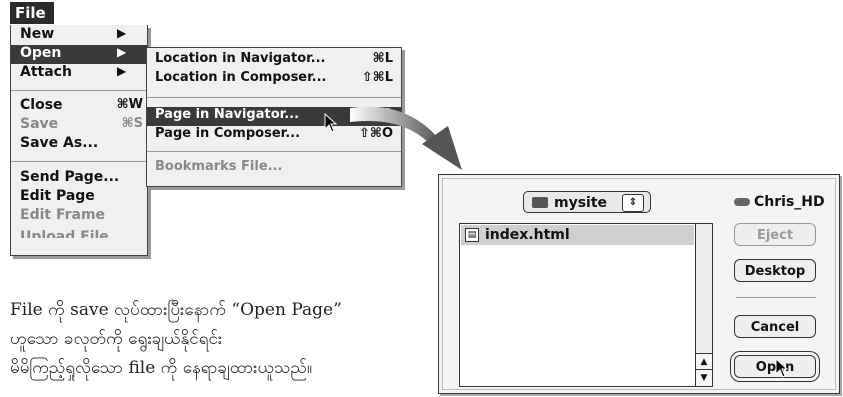  Describe the element at coordinates (775, 326) in the screenshot. I see `cancel-button: Cancel` at that location.